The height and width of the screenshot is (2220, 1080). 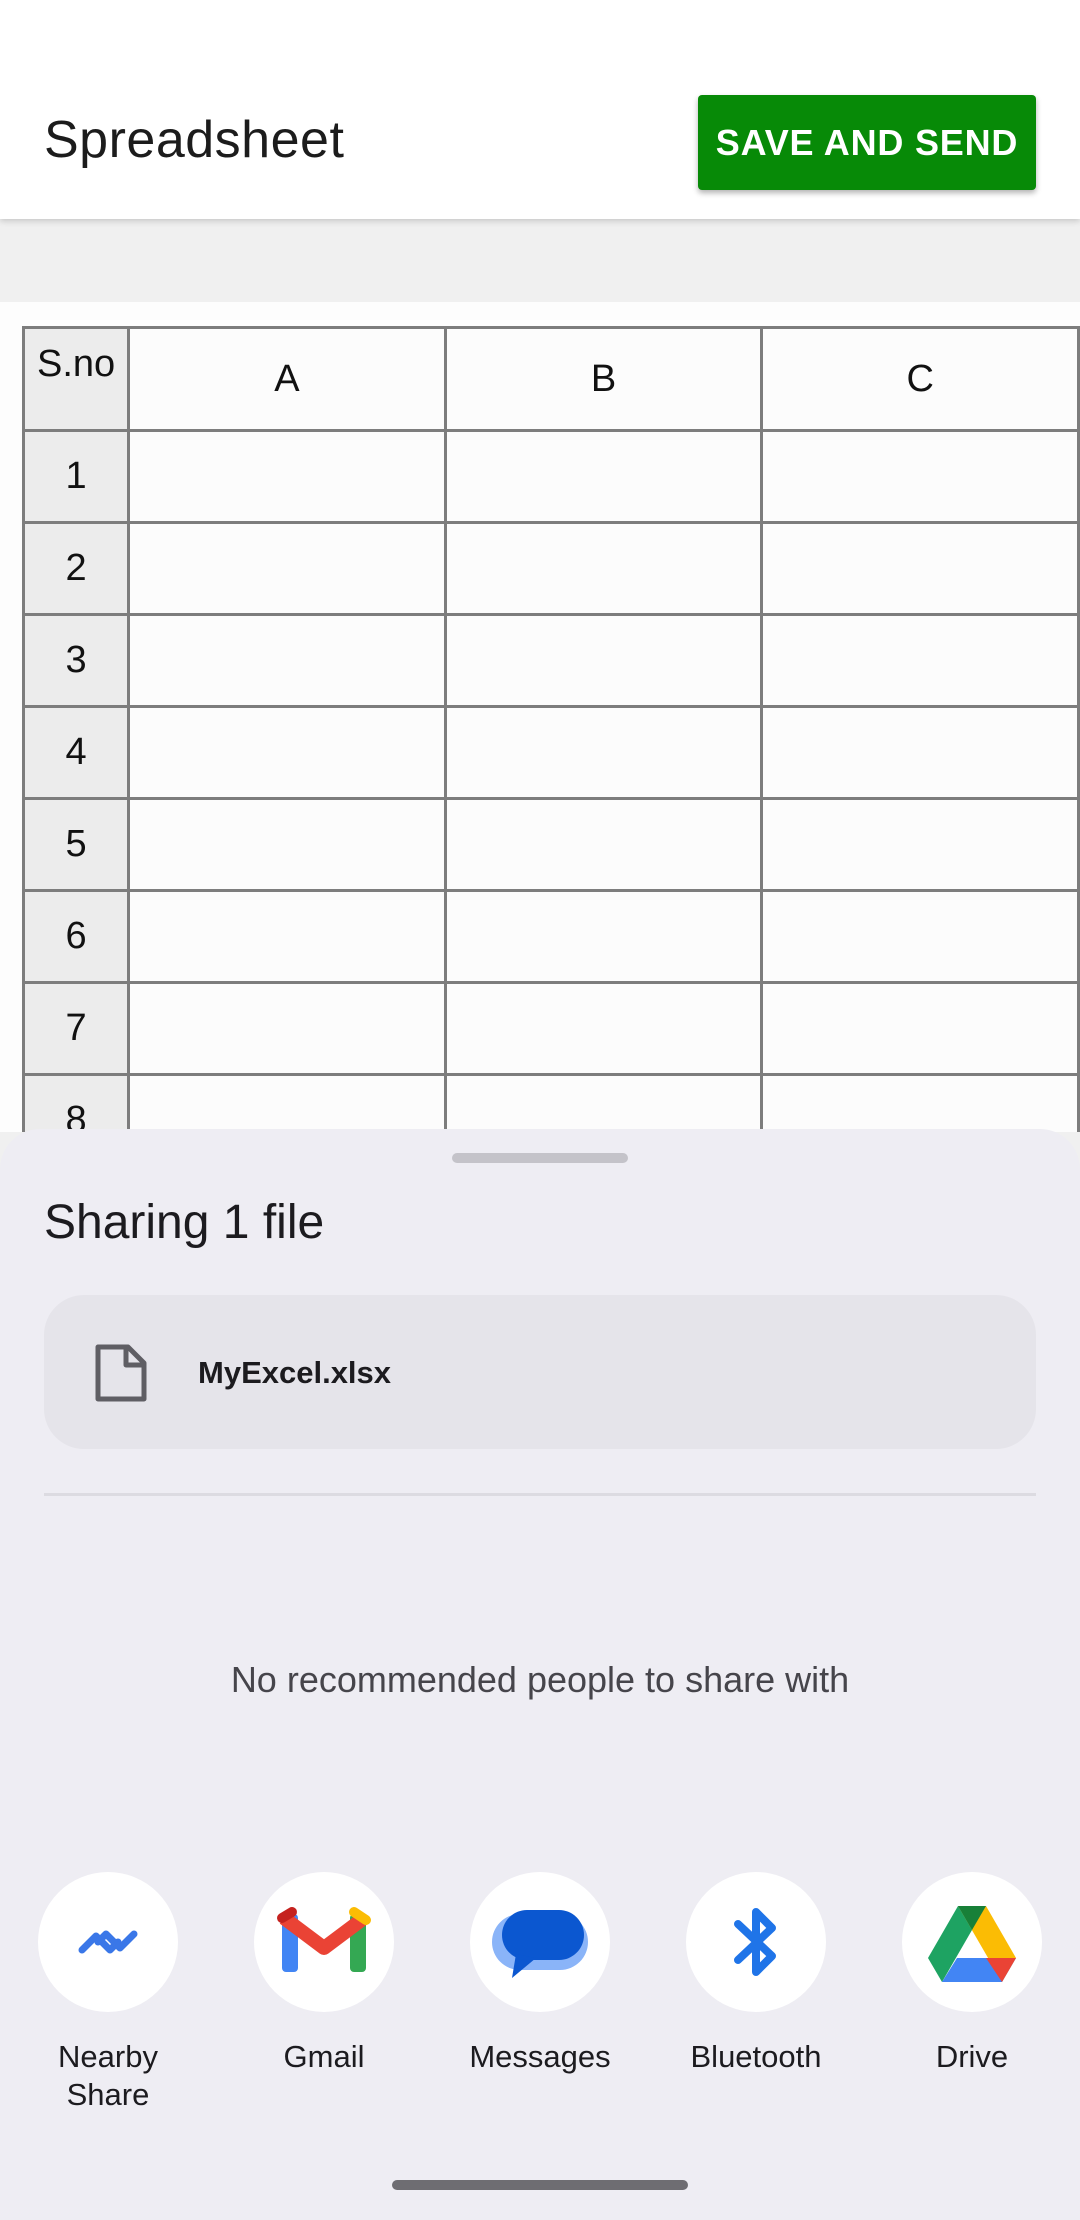 I want to click on row-number: 6, so click(x=76, y=936).